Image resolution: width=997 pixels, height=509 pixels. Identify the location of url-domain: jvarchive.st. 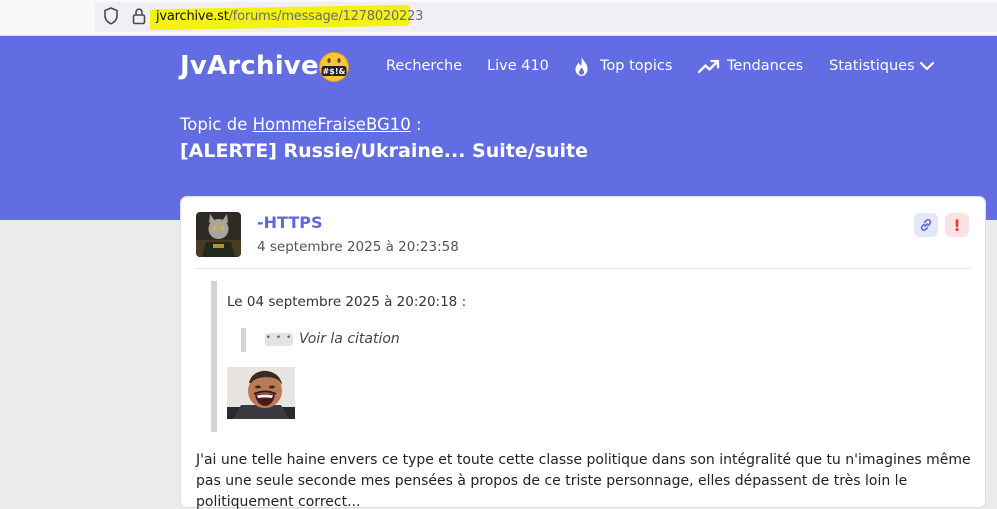
(192, 16).